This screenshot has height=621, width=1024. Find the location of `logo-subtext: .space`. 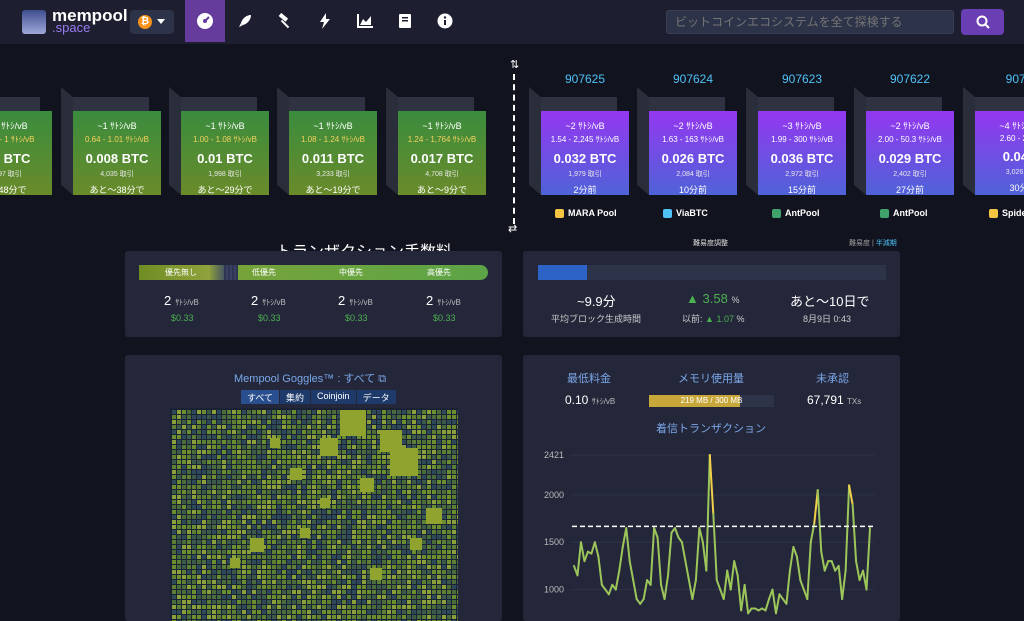

logo-subtext: .space is located at coordinates (71, 27).